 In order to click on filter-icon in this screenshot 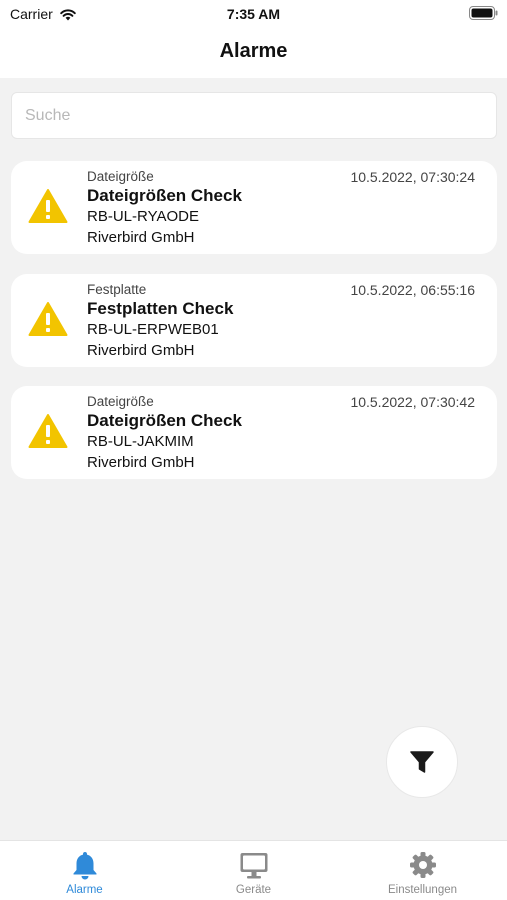, I will do `click(422, 762)`.